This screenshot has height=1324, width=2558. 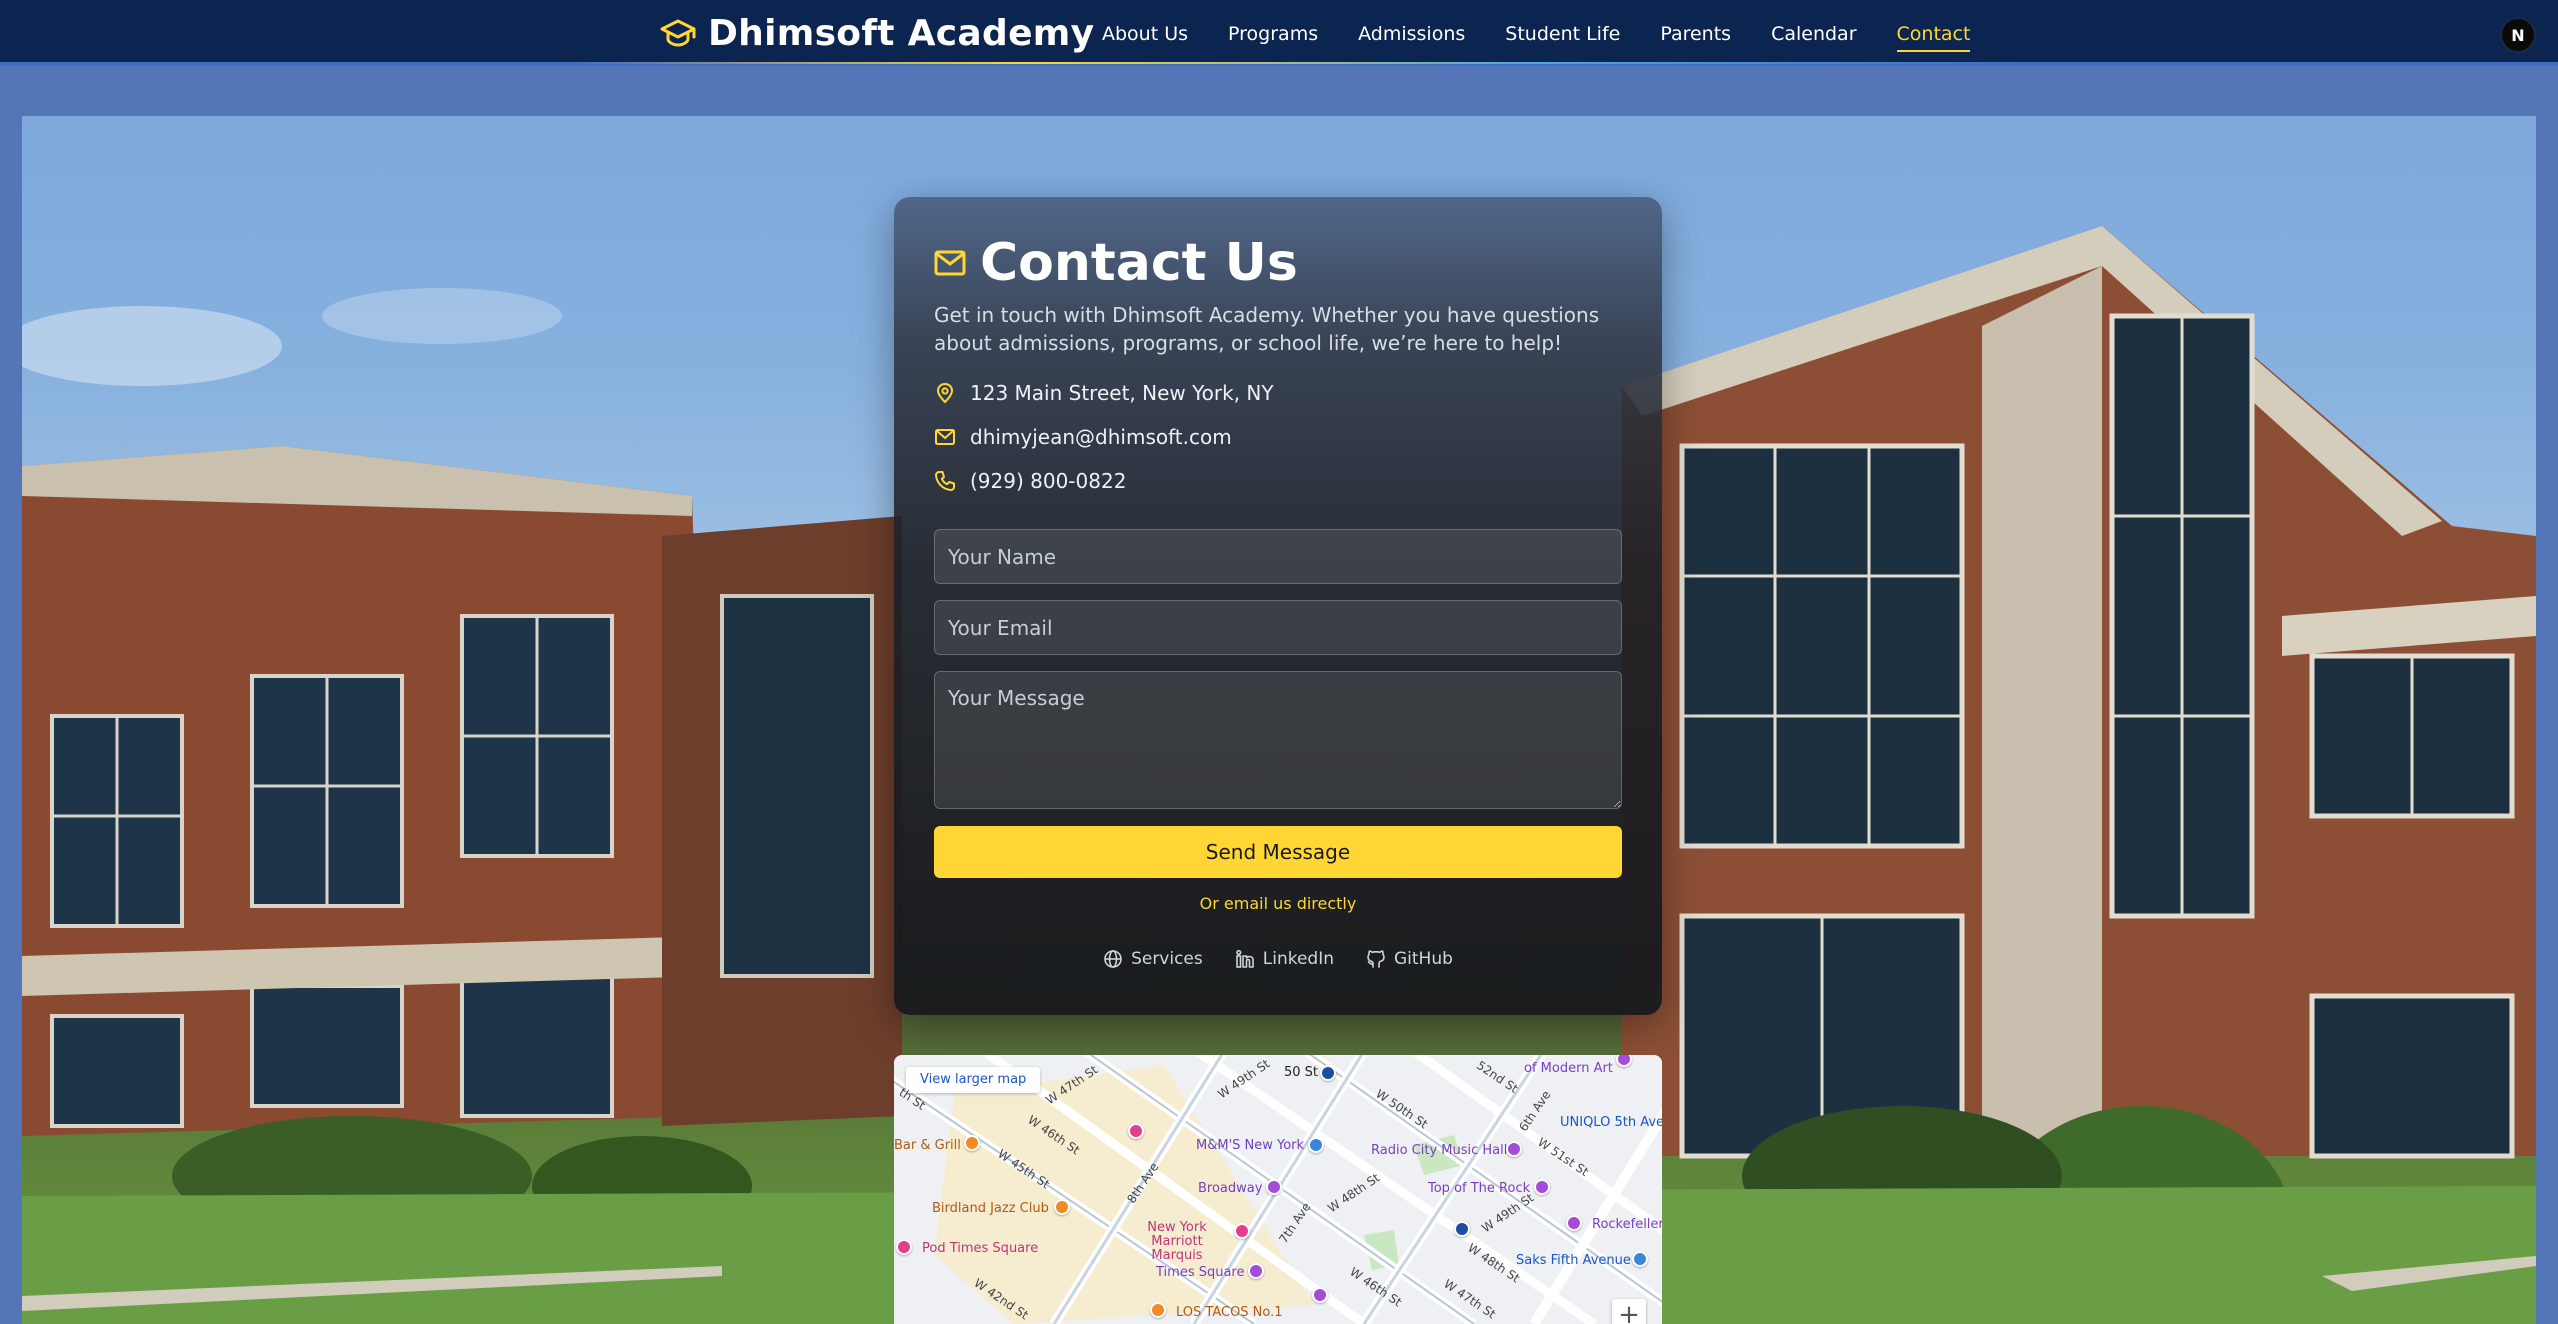 What do you see at coordinates (1113, 959) in the screenshot?
I see `globe-icon` at bounding box center [1113, 959].